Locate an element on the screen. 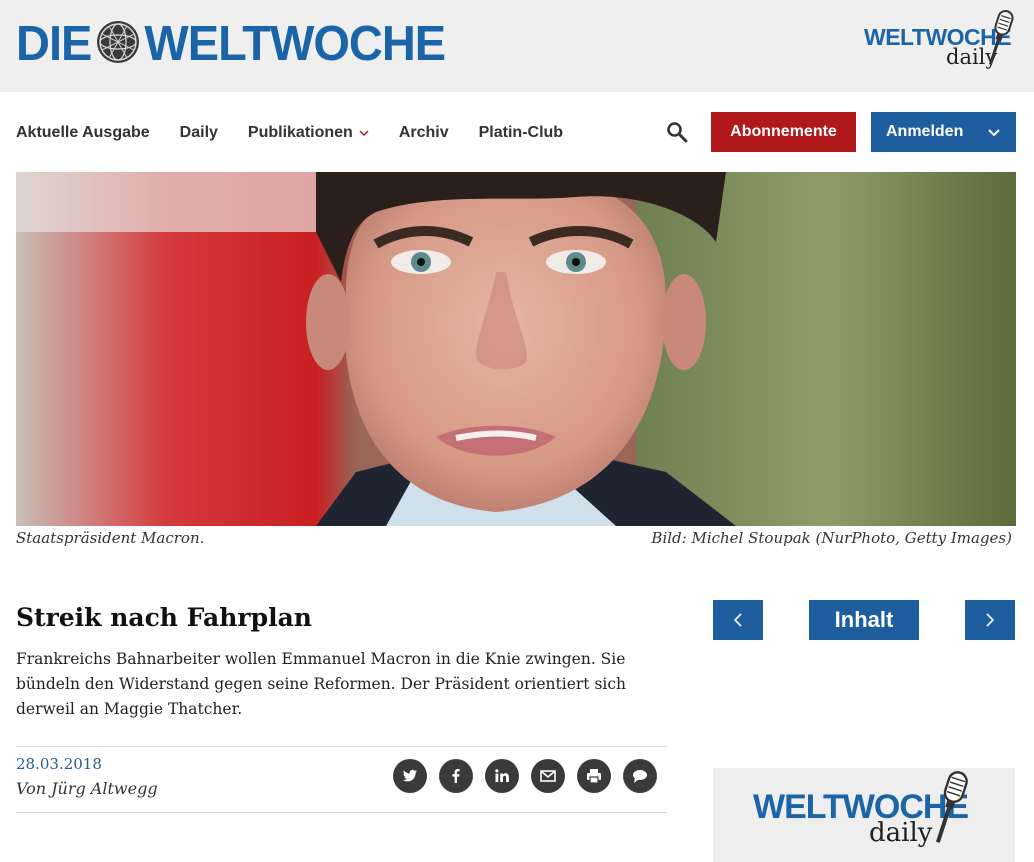  nav-publikationen: Publikationen is located at coordinates (308, 133).